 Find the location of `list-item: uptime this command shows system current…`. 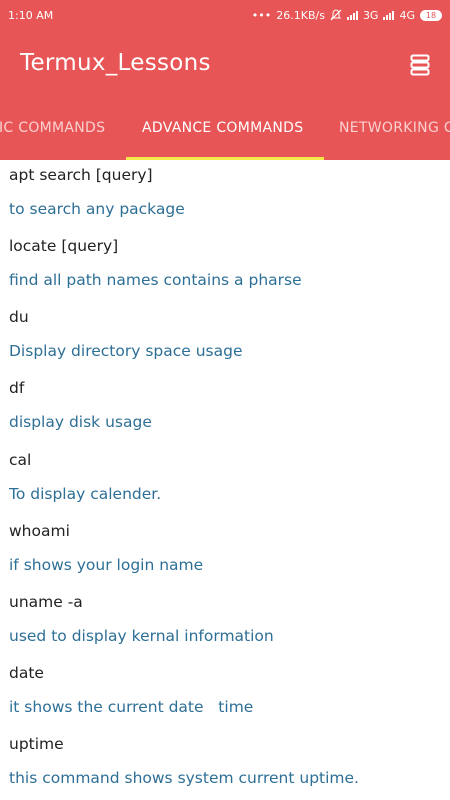

list-item: uptime this command shows system current… is located at coordinates (224, 761).